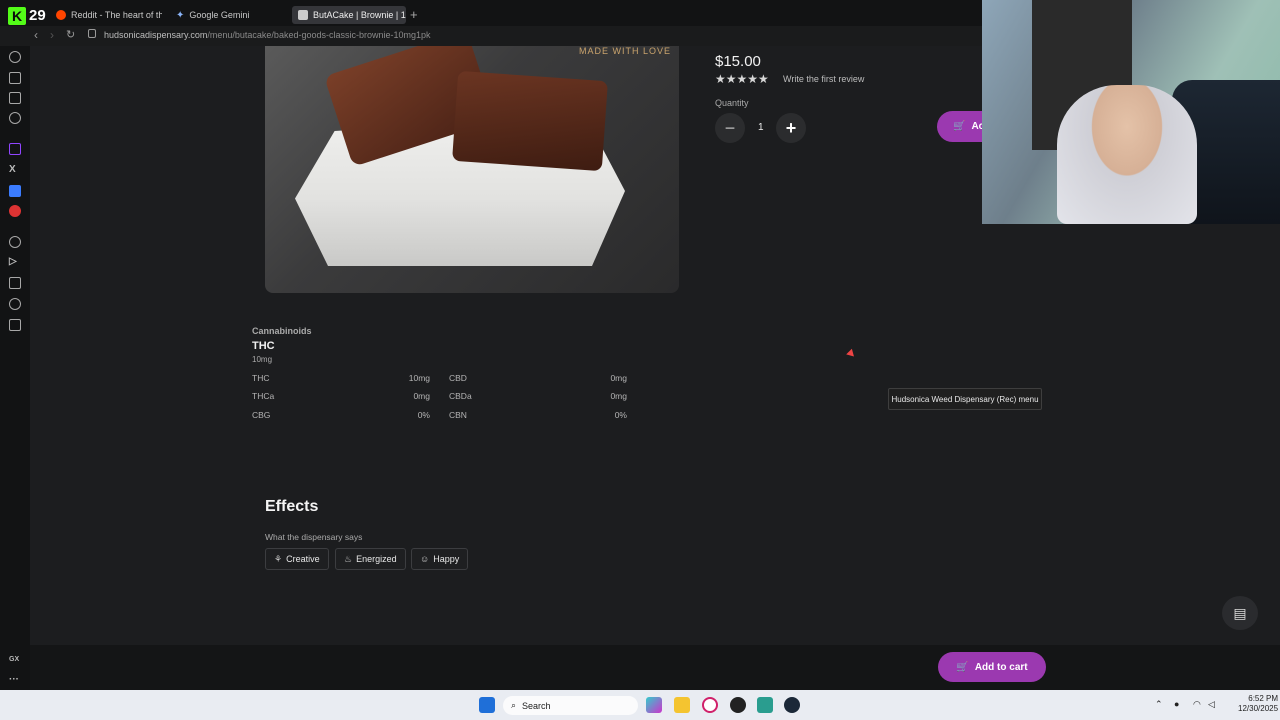 This screenshot has width=1280, height=720. I want to click on brain-icon: ⚘, so click(278, 558).